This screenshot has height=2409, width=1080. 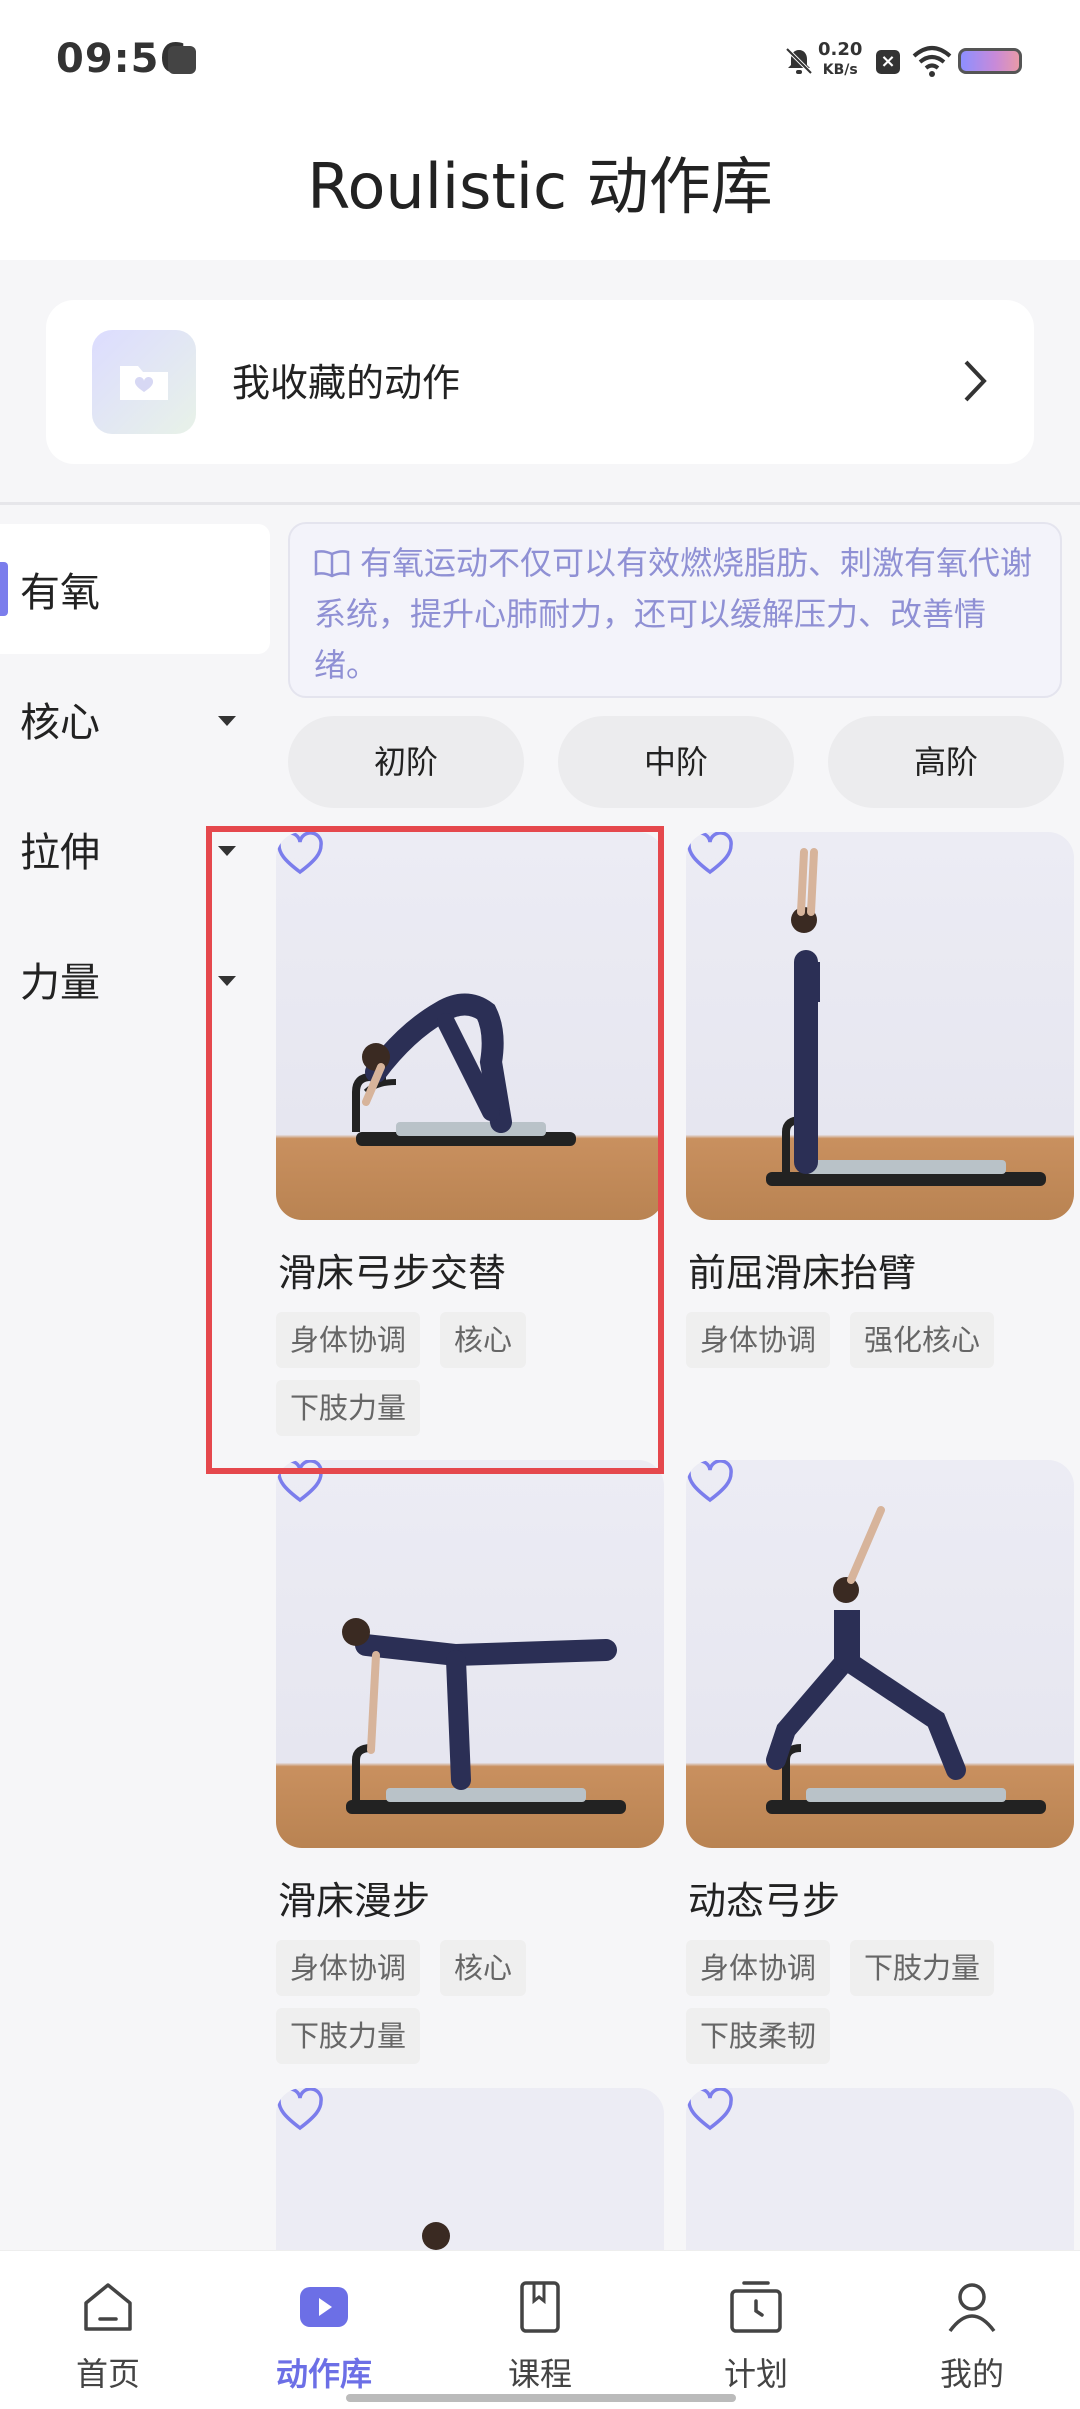 I want to click on exercise-card: 动态弓步 身体协调 下肢力量 下肢柔韧, so click(x=880, y=1770).